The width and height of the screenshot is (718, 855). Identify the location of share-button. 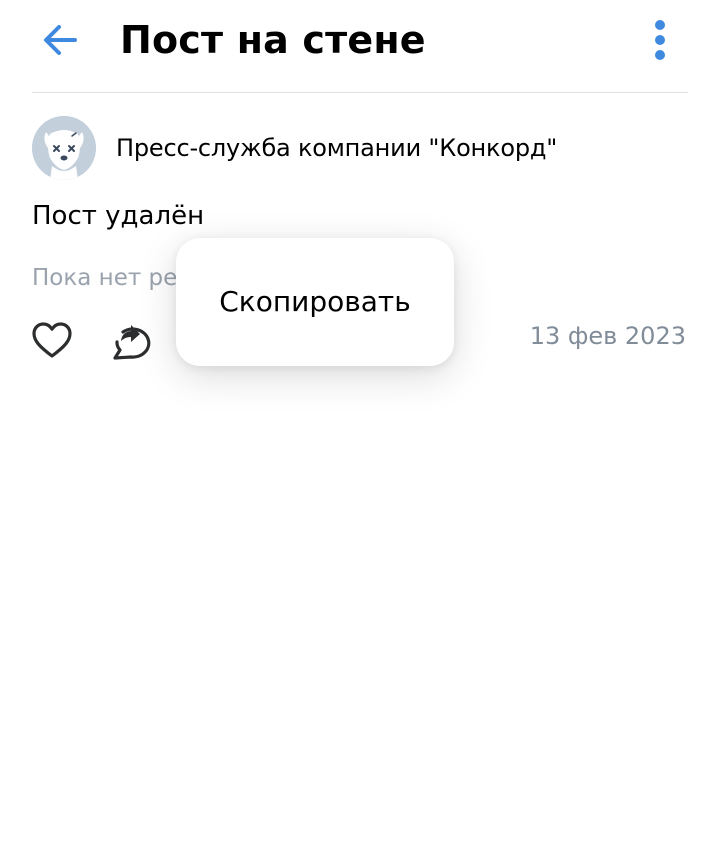
(132, 340).